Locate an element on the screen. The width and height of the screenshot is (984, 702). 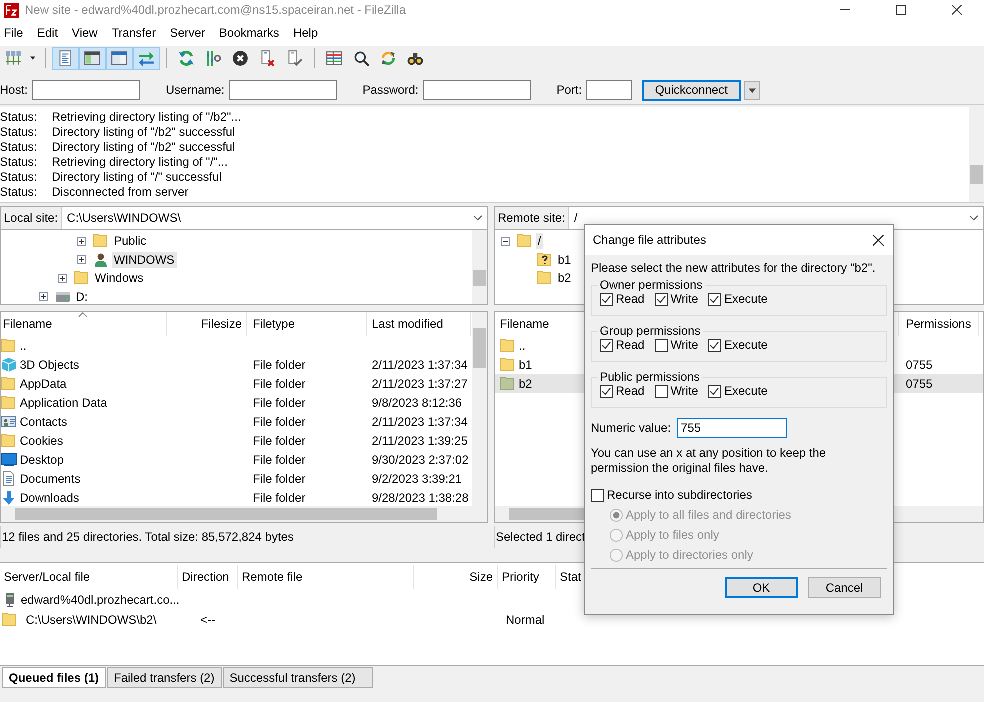
file-name: b2 is located at coordinates (525, 383).